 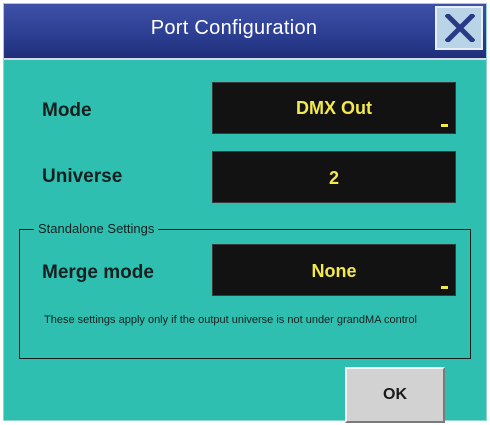 I want to click on universe-field: 2, so click(x=334, y=177).